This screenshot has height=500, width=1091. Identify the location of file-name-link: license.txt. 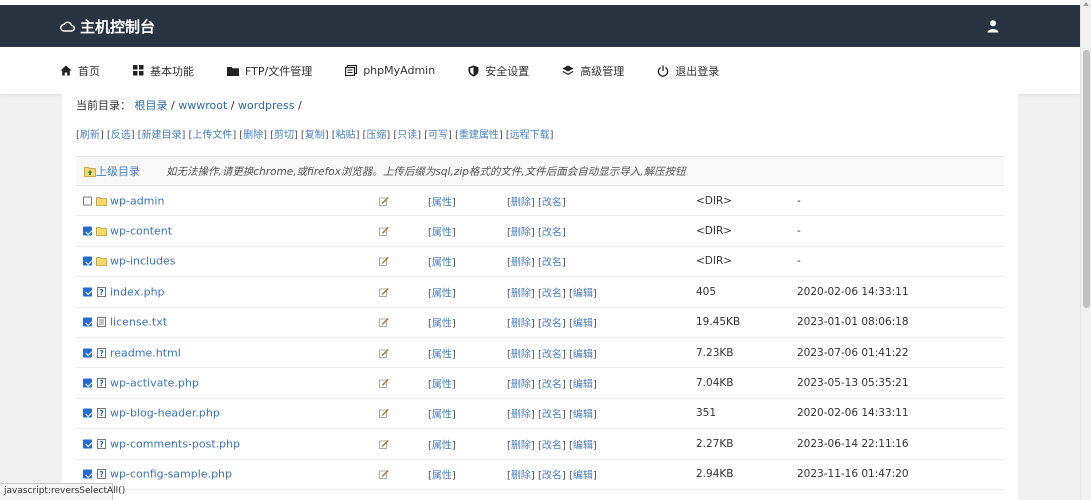
(138, 322).